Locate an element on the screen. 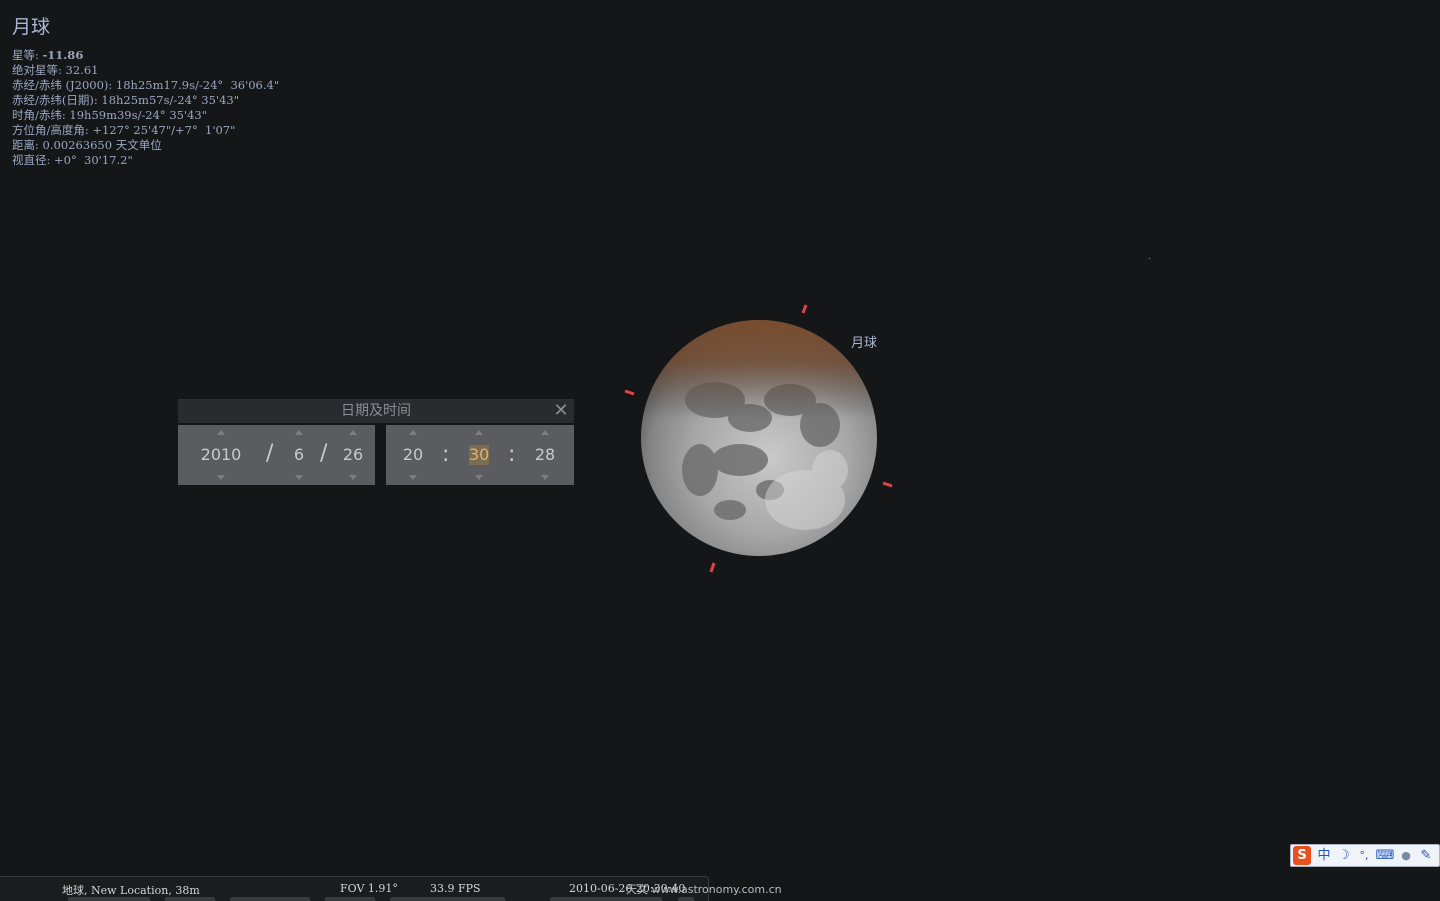 The image size is (1440, 901). info-az-alt: 方位角/高度角: +127° 25'47"/+7° 1'07" is located at coordinates (124, 130).